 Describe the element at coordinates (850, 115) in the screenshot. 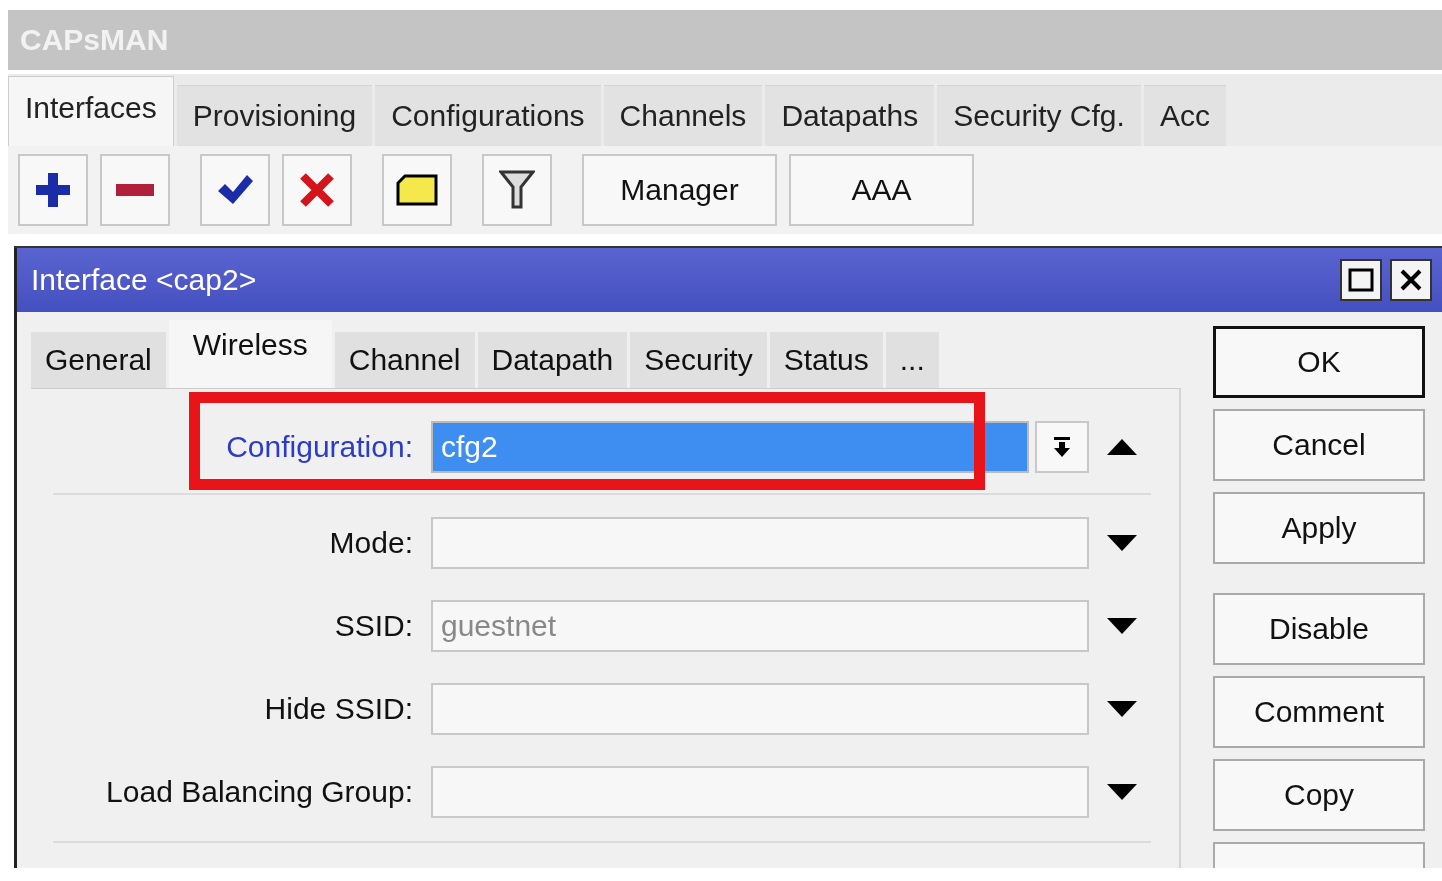

I see `tab: Datapaths` at that location.